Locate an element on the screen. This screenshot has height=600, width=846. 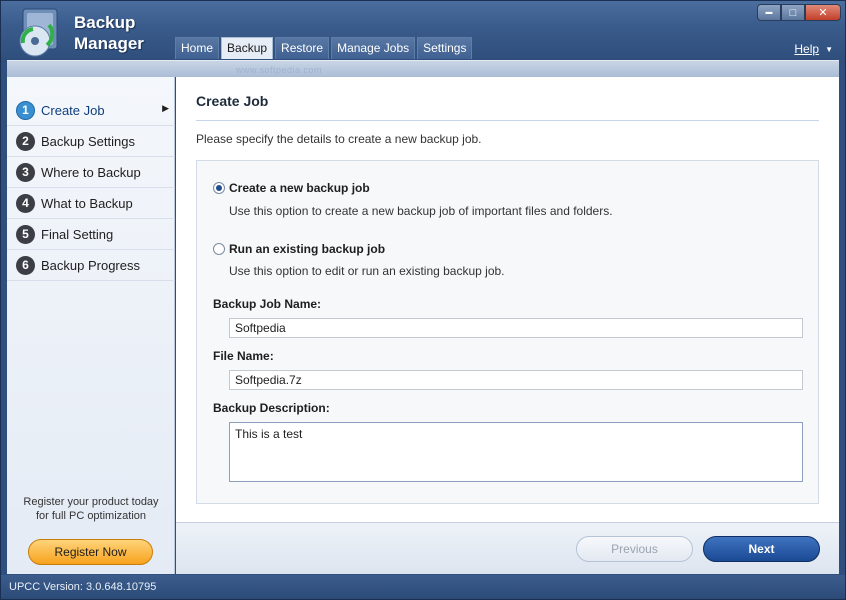
job-name-label: Backup Job Name: is located at coordinates (267, 304).